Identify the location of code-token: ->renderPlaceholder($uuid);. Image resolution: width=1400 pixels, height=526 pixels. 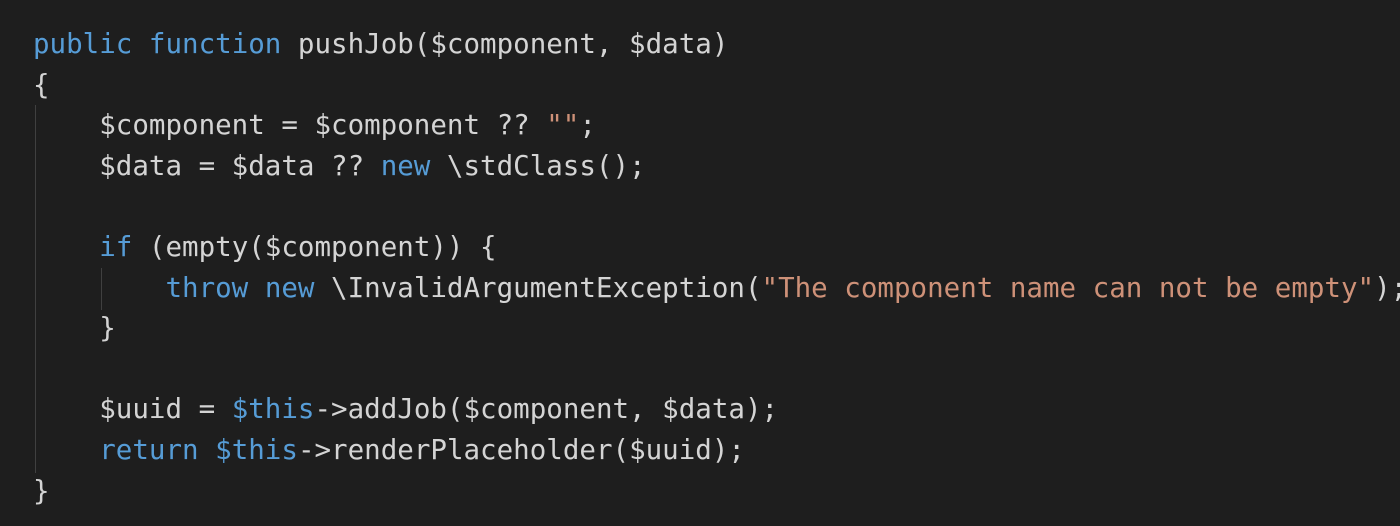
(521, 449).